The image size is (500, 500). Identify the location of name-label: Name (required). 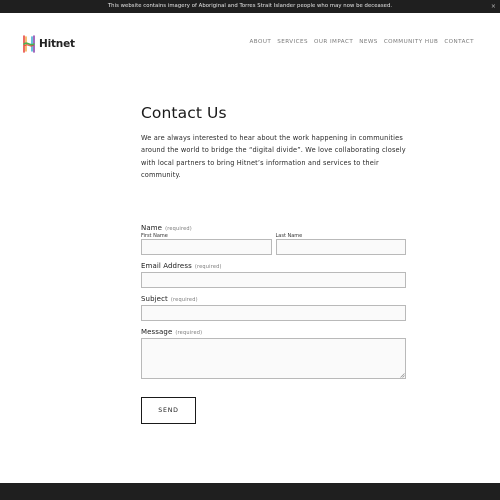
(166, 228).